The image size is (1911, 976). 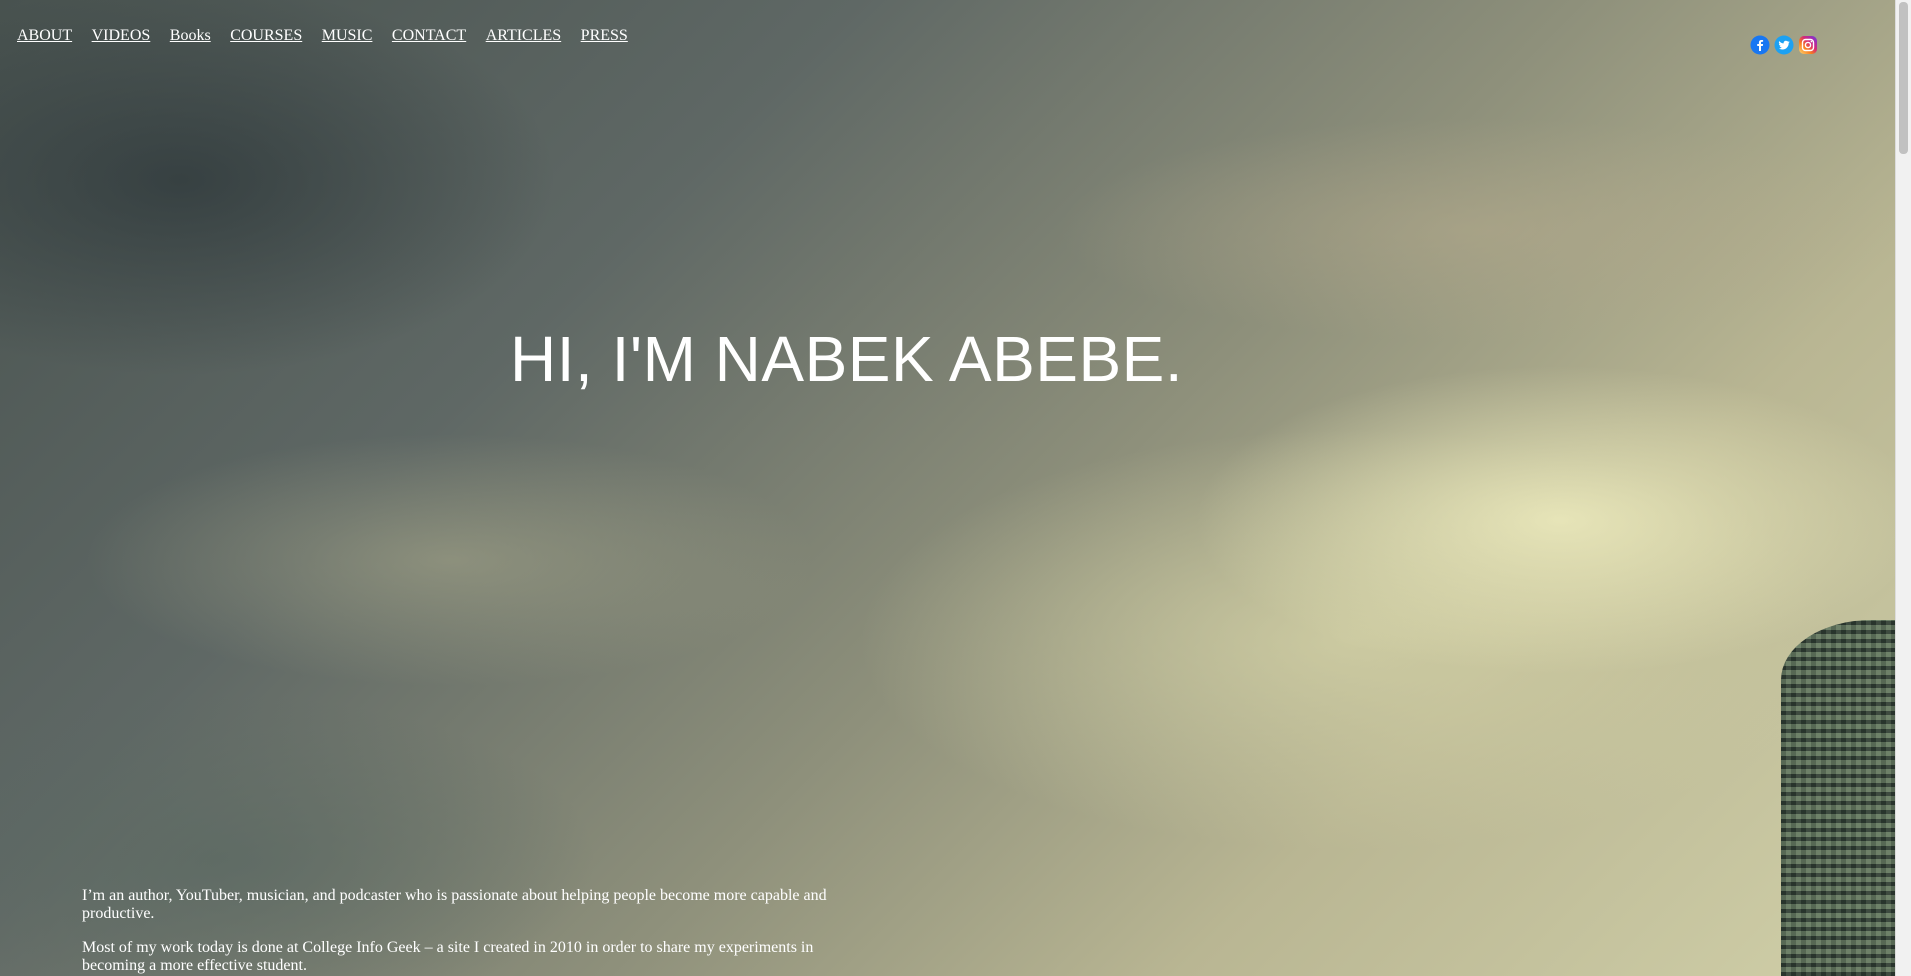 I want to click on nav-link-about: ABOUT, so click(x=44, y=36).